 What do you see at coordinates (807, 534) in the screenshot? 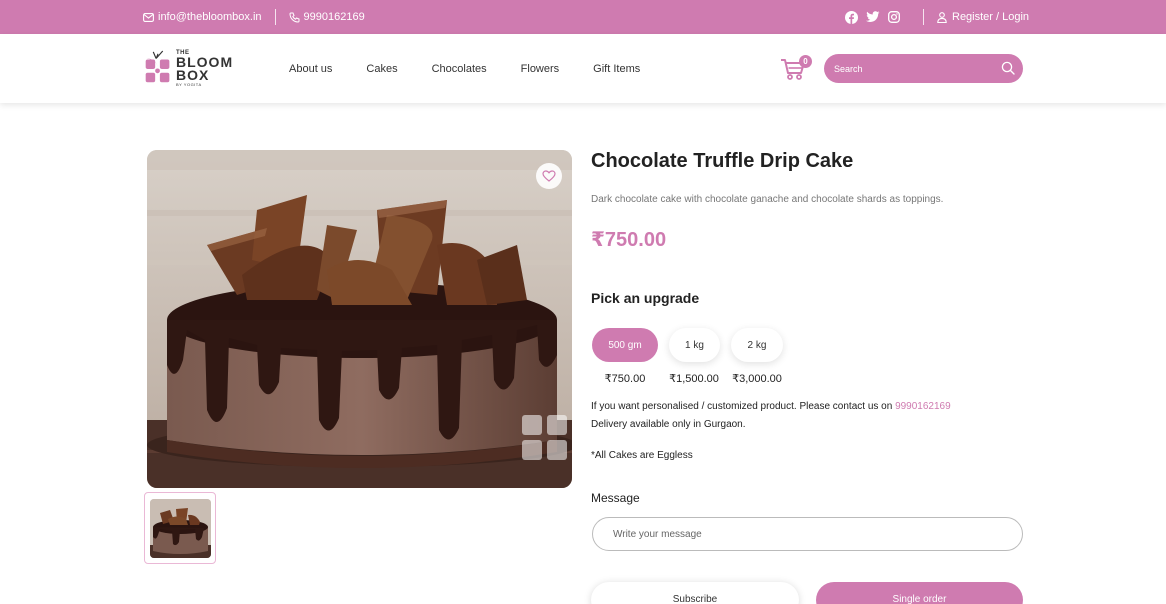
I see `message-input` at bounding box center [807, 534].